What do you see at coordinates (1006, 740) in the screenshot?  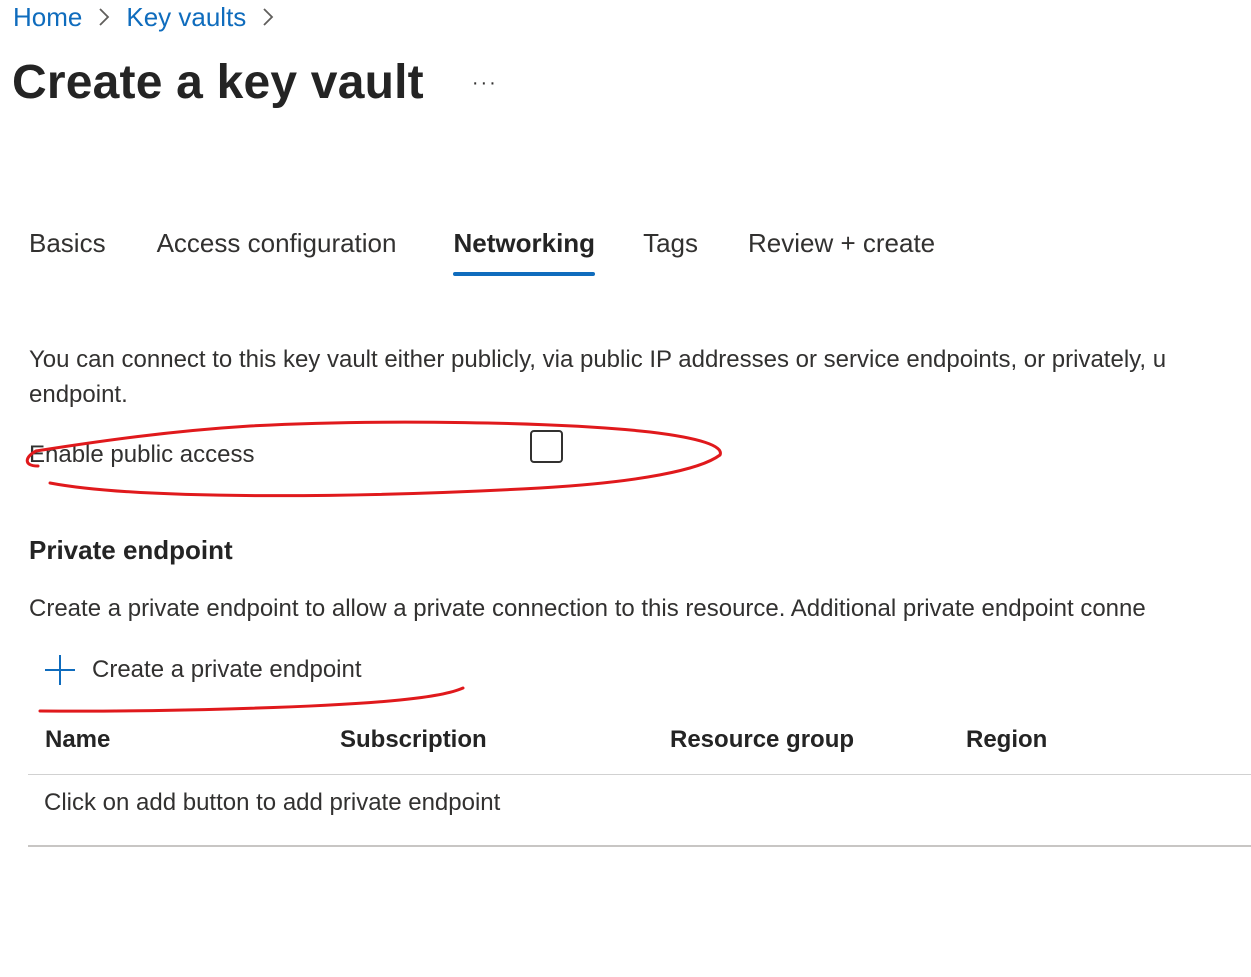 I see `column-header-region: Region` at bounding box center [1006, 740].